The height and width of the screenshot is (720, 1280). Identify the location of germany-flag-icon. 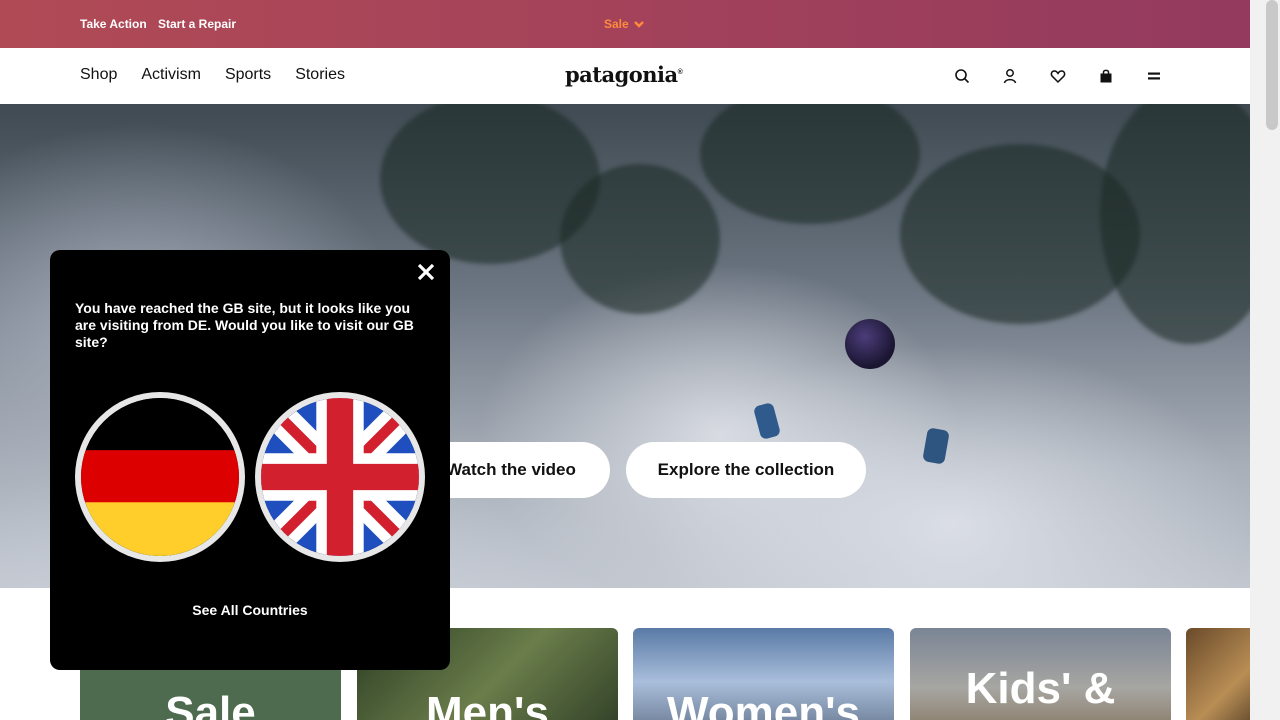
(160, 477).